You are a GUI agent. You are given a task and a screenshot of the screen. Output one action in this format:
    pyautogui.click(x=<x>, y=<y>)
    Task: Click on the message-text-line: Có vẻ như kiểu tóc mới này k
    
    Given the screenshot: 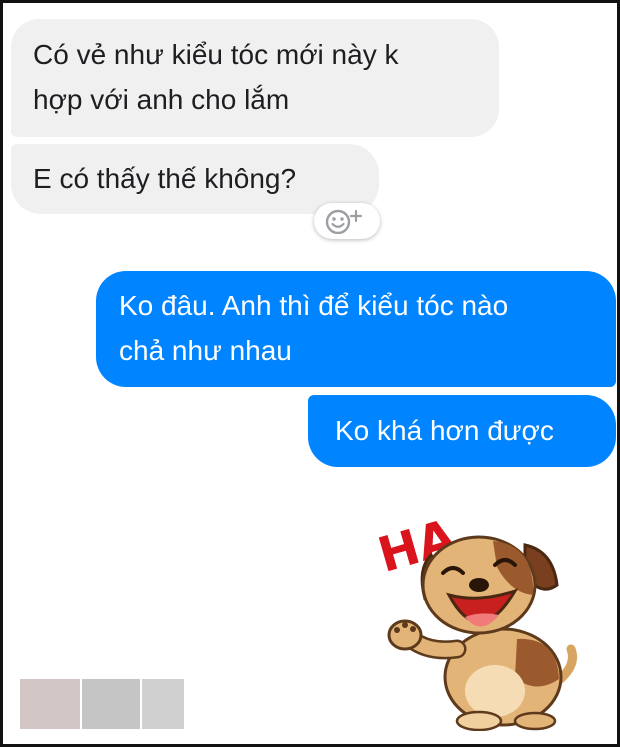 What is the action you would take?
    pyautogui.click(x=216, y=54)
    